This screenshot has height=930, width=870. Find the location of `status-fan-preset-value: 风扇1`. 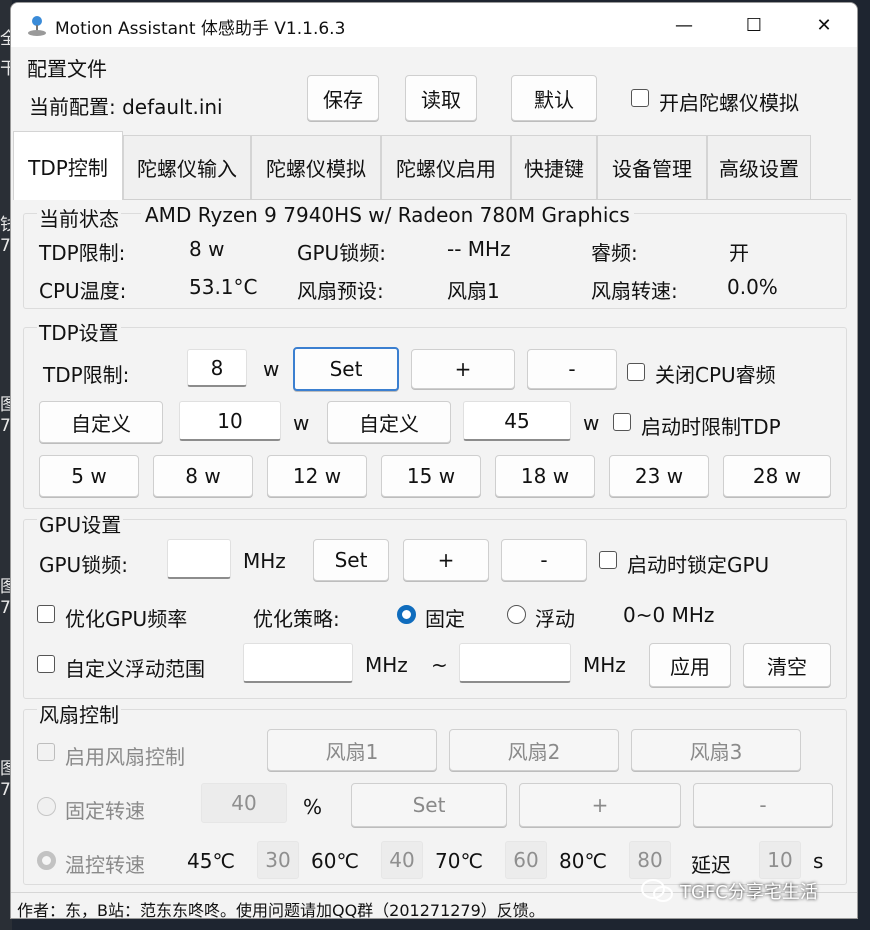

status-fan-preset-value: 风扇1 is located at coordinates (473, 291).